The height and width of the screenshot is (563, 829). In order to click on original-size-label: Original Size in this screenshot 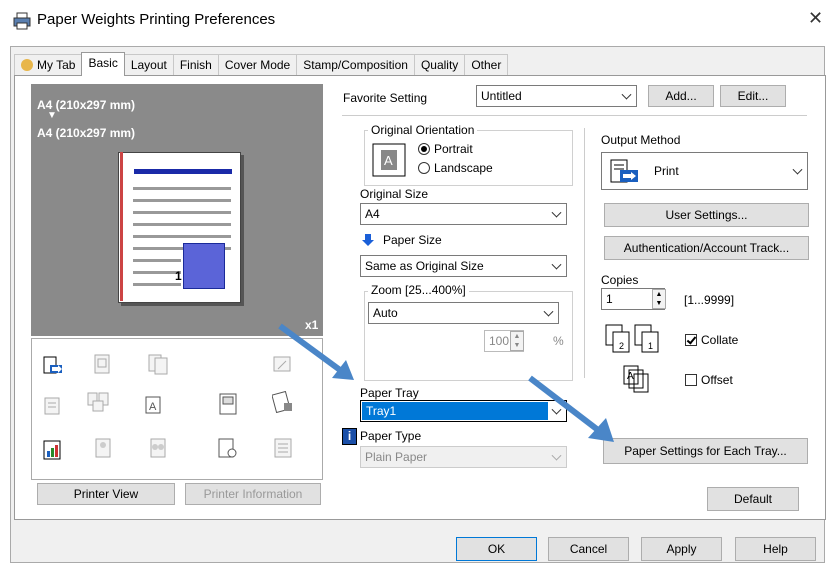, I will do `click(394, 194)`.